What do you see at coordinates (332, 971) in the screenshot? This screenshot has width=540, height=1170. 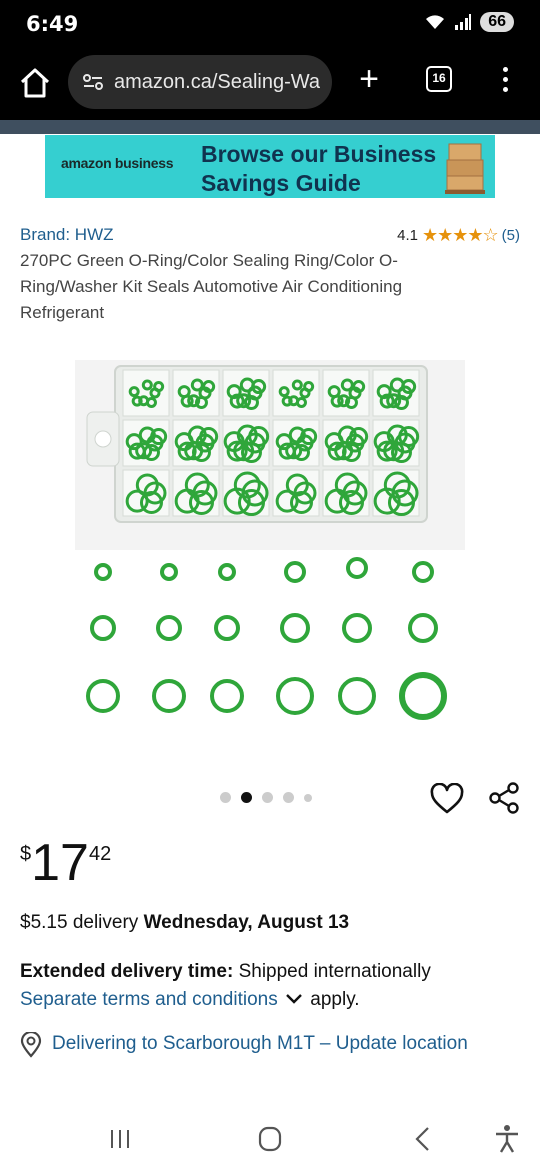 I see `extended-text: Shipped internationally` at bounding box center [332, 971].